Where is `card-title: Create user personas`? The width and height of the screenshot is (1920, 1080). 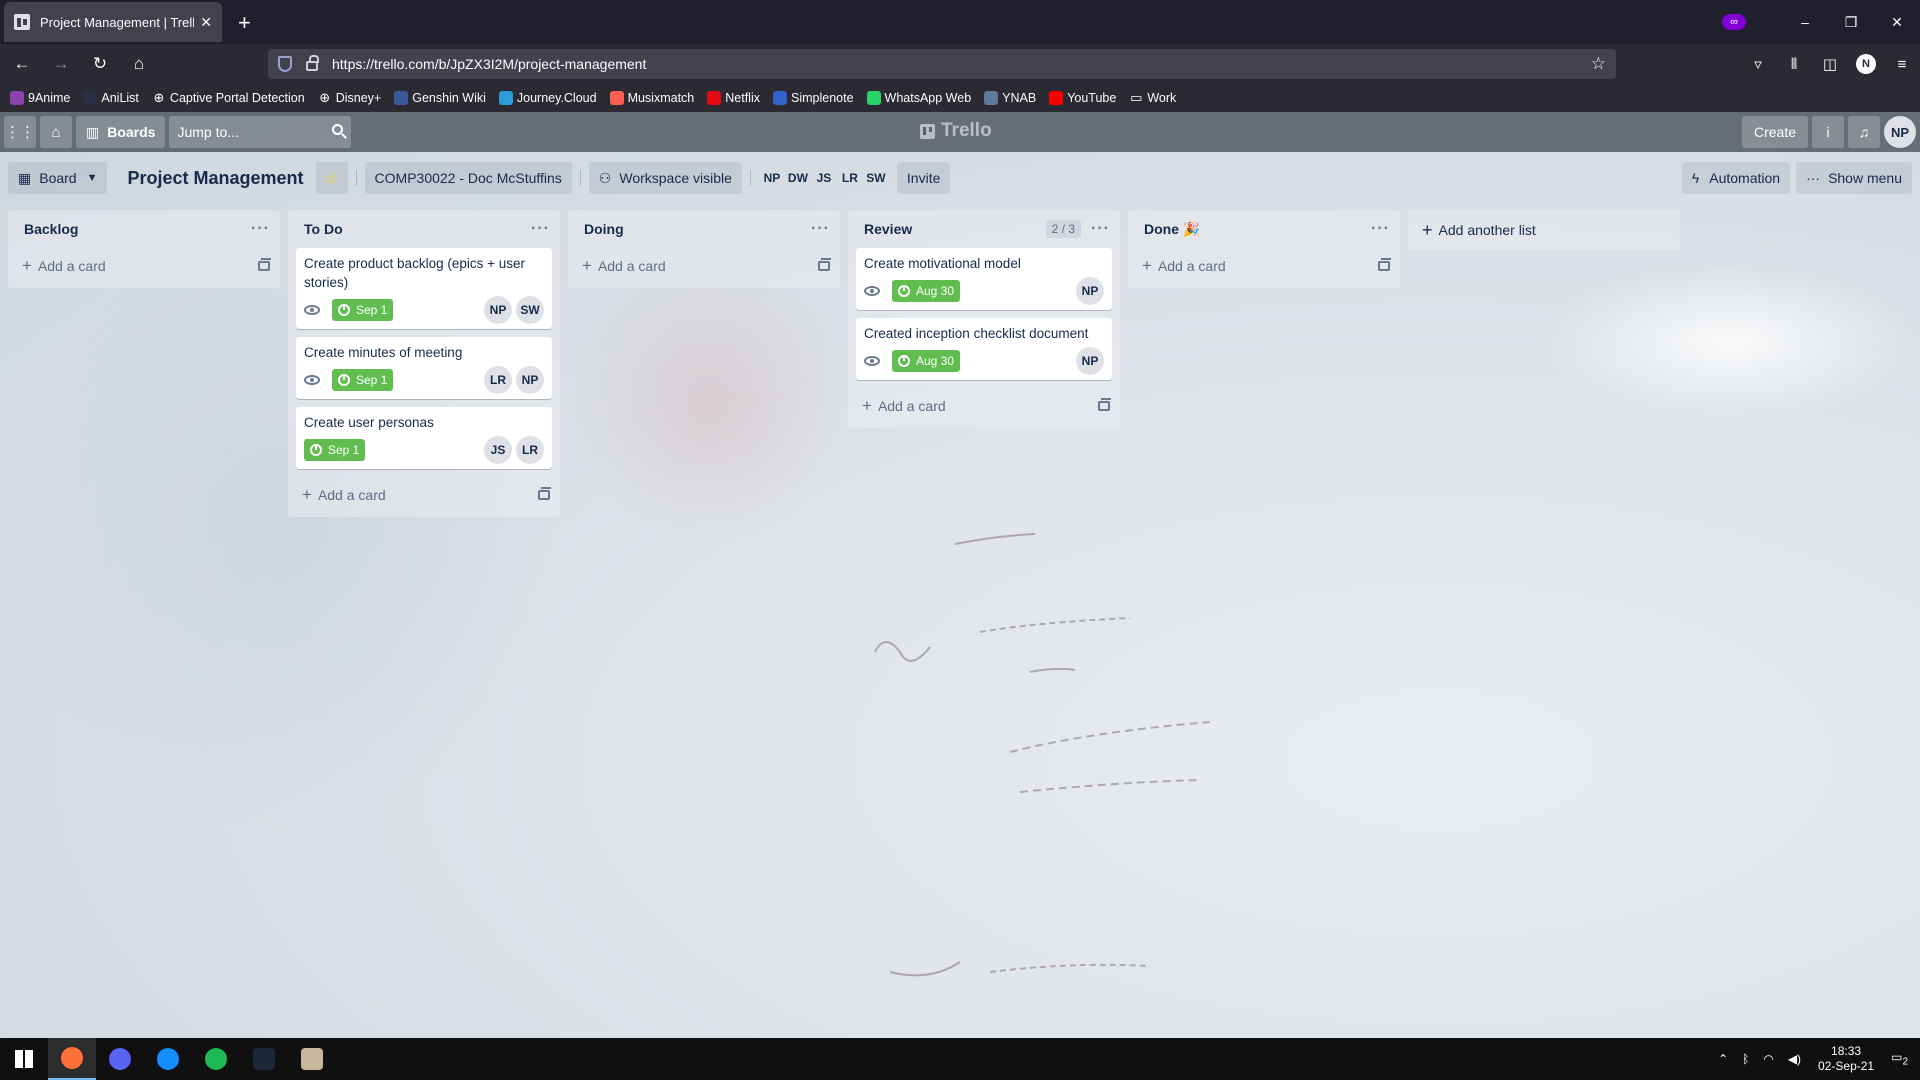
card-title: Create user personas is located at coordinates (424, 422).